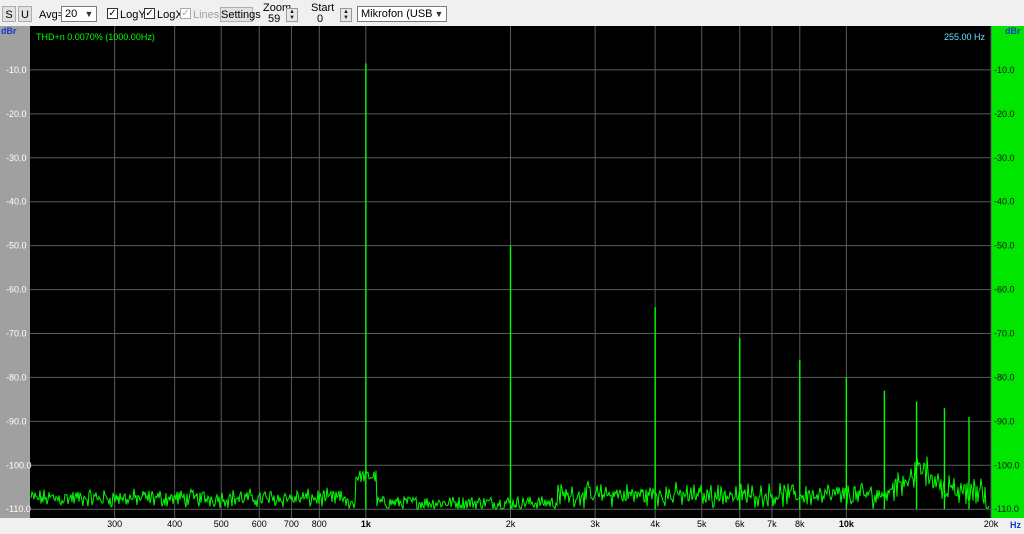 This screenshot has width=1024, height=534. What do you see at coordinates (1004, 70) in the screenshot?
I see `y-tick-label-right: -10.0` at bounding box center [1004, 70].